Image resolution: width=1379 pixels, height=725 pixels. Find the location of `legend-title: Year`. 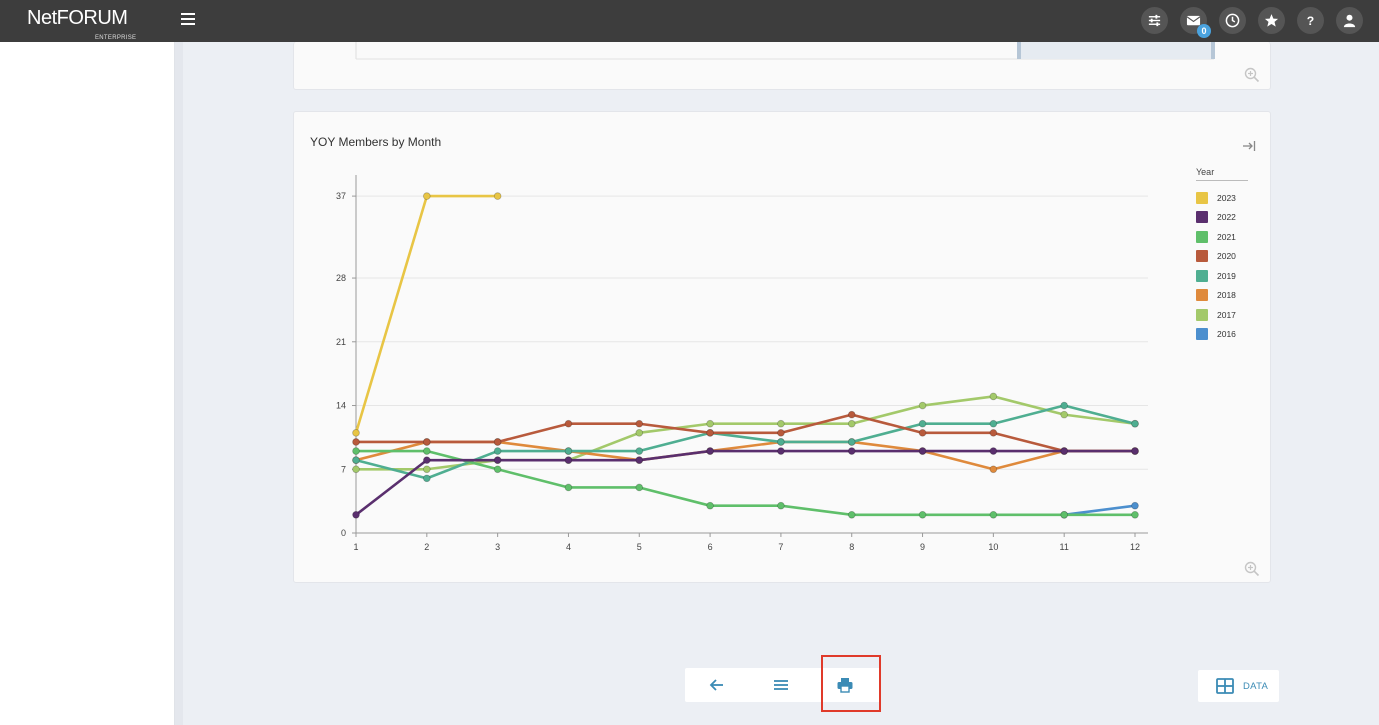

legend-title: Year is located at coordinates (1222, 174).